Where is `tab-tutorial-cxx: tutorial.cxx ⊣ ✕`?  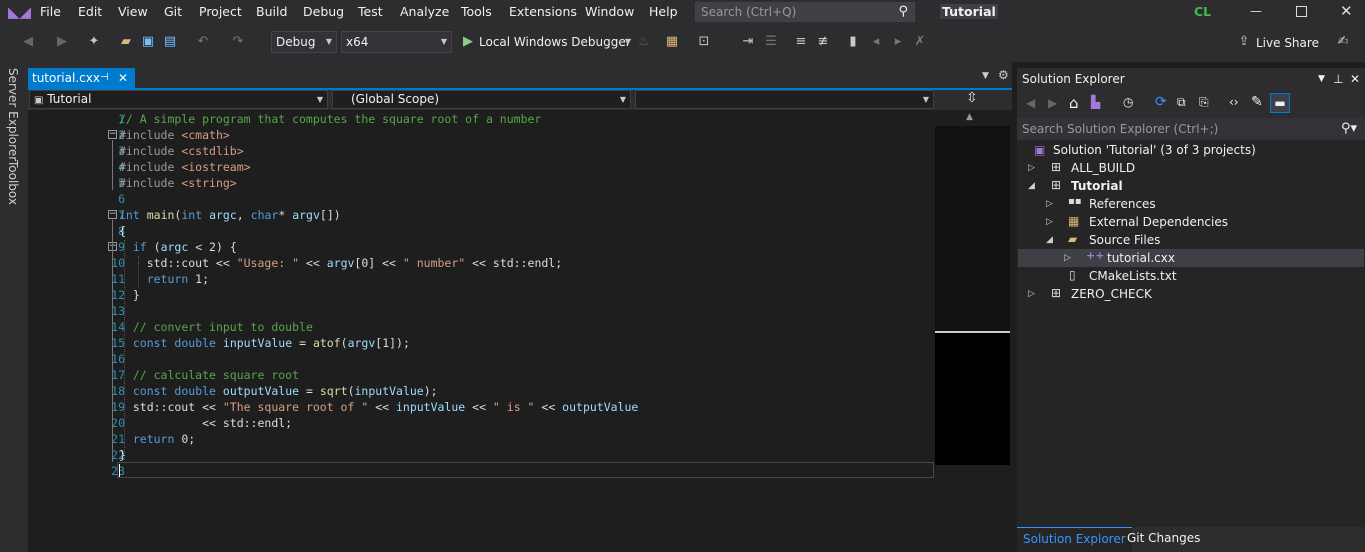 tab-tutorial-cxx: tutorial.cxx ⊣ ✕ is located at coordinates (81, 78).